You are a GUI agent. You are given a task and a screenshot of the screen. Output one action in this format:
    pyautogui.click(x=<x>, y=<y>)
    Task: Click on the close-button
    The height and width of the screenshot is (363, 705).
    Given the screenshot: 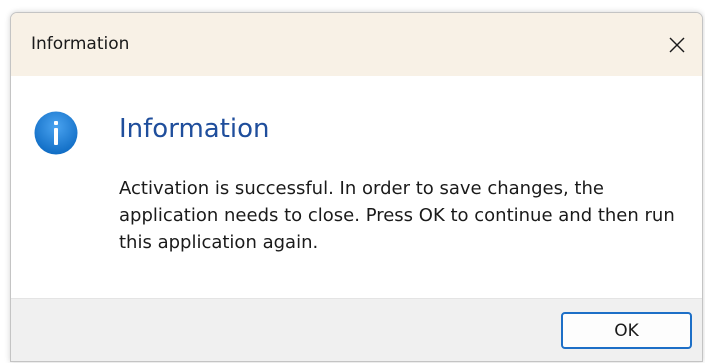 What is the action you would take?
    pyautogui.click(x=677, y=44)
    